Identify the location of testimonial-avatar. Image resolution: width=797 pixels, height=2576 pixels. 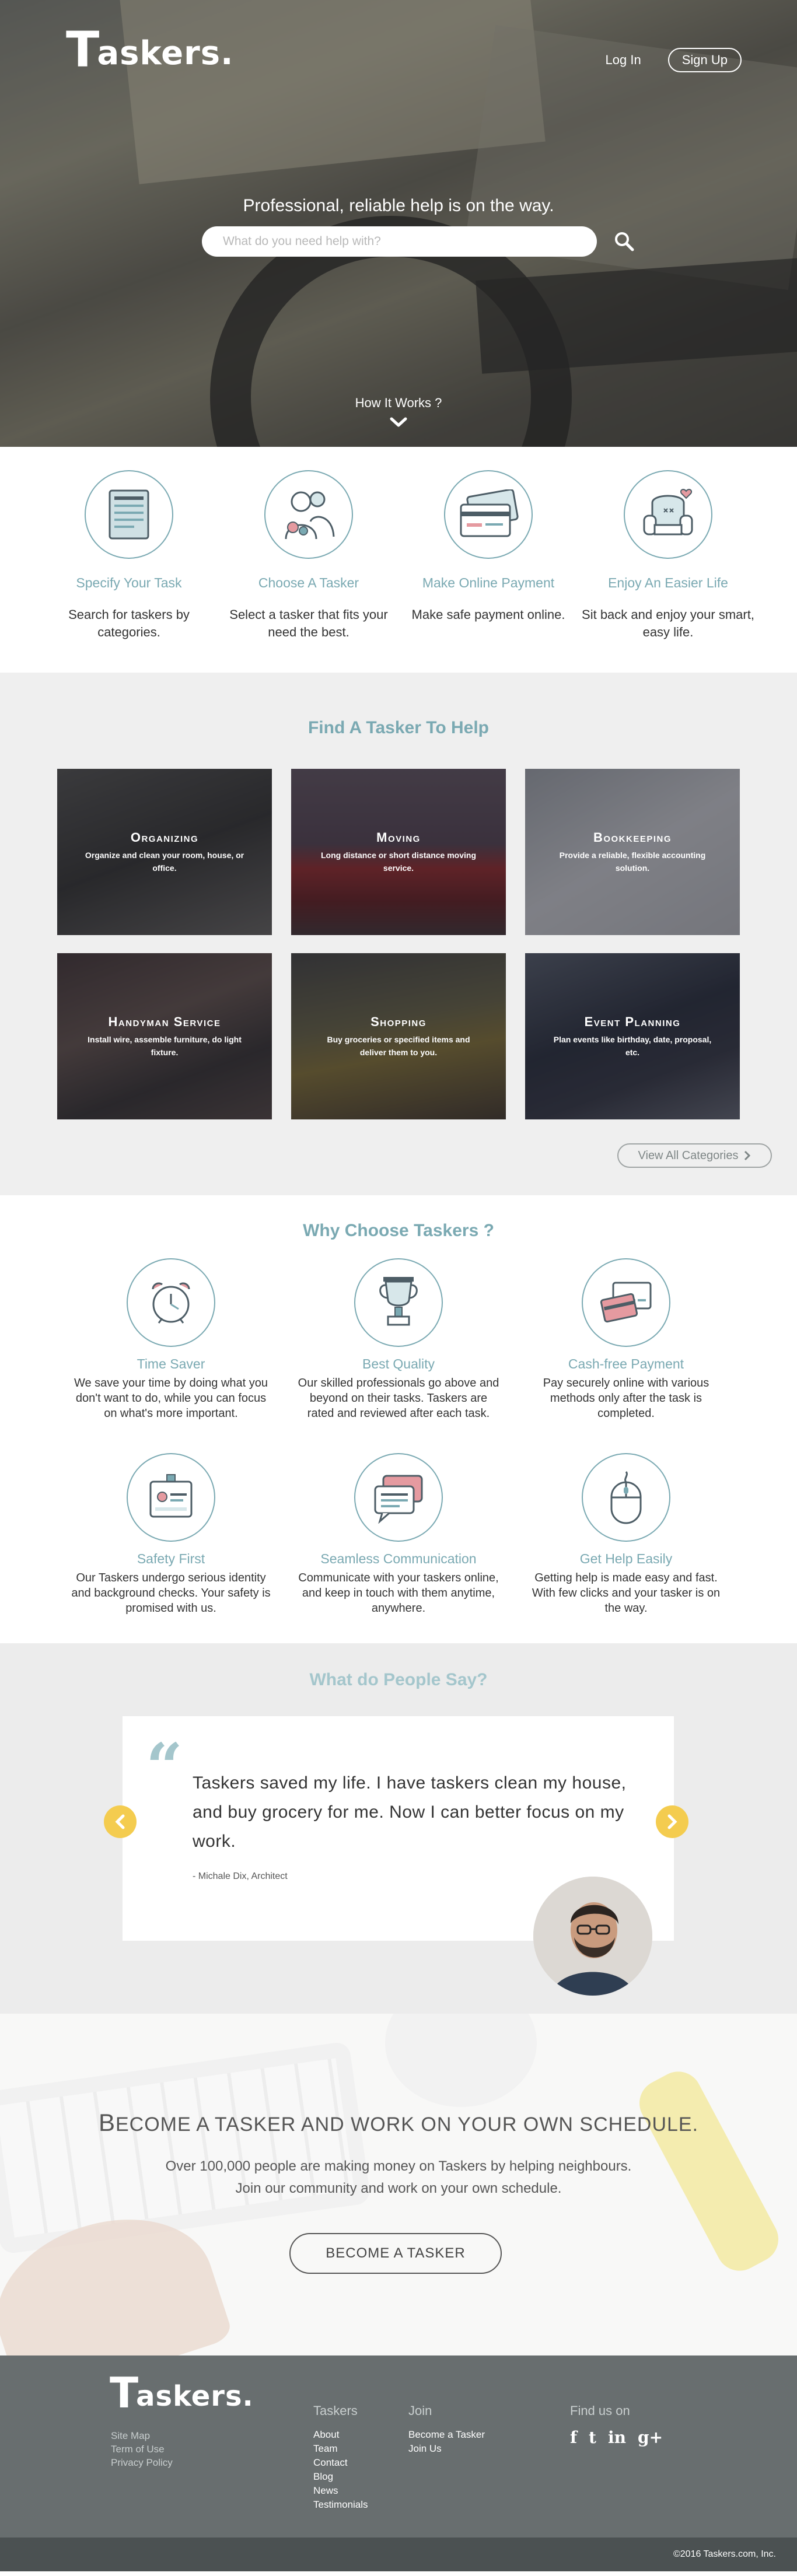
(592, 1936).